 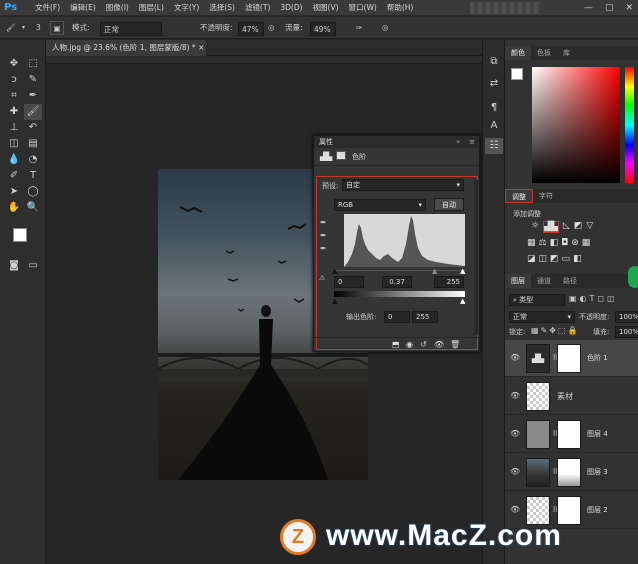 What do you see at coordinates (33, 96) in the screenshot?
I see `eyedropper-tool-icon: ✒` at bounding box center [33, 96].